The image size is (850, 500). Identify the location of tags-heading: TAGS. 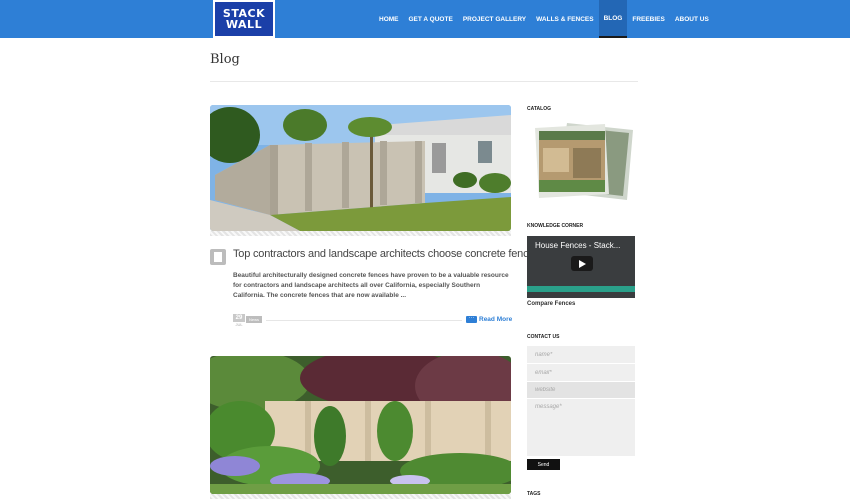
(534, 494).